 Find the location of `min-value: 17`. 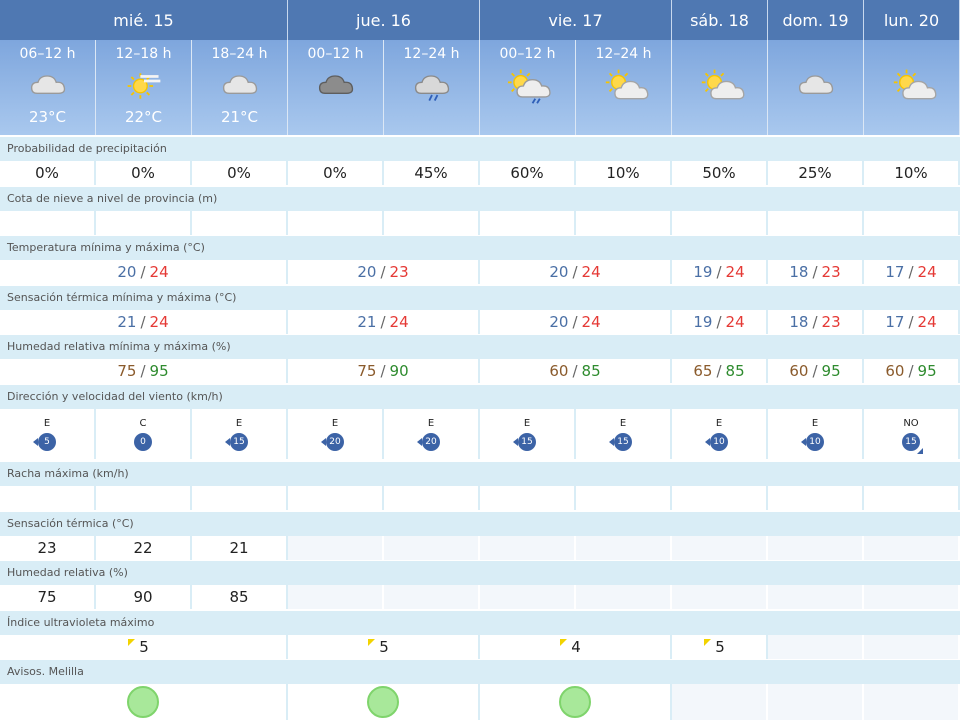

min-value: 17 is located at coordinates (895, 272).